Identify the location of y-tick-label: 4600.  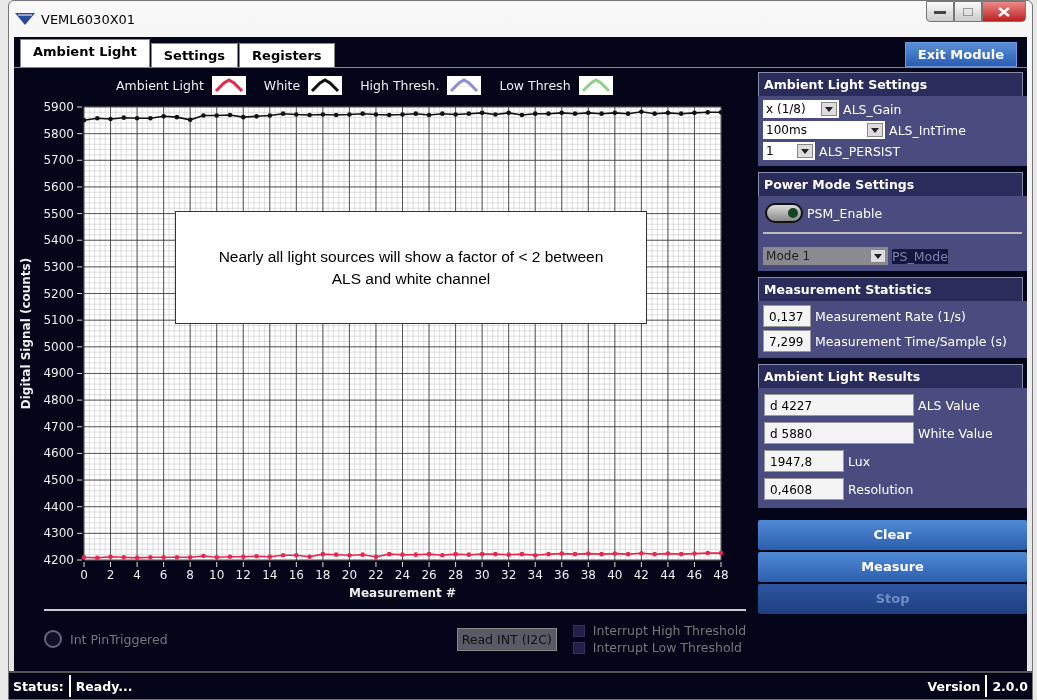
(58, 453).